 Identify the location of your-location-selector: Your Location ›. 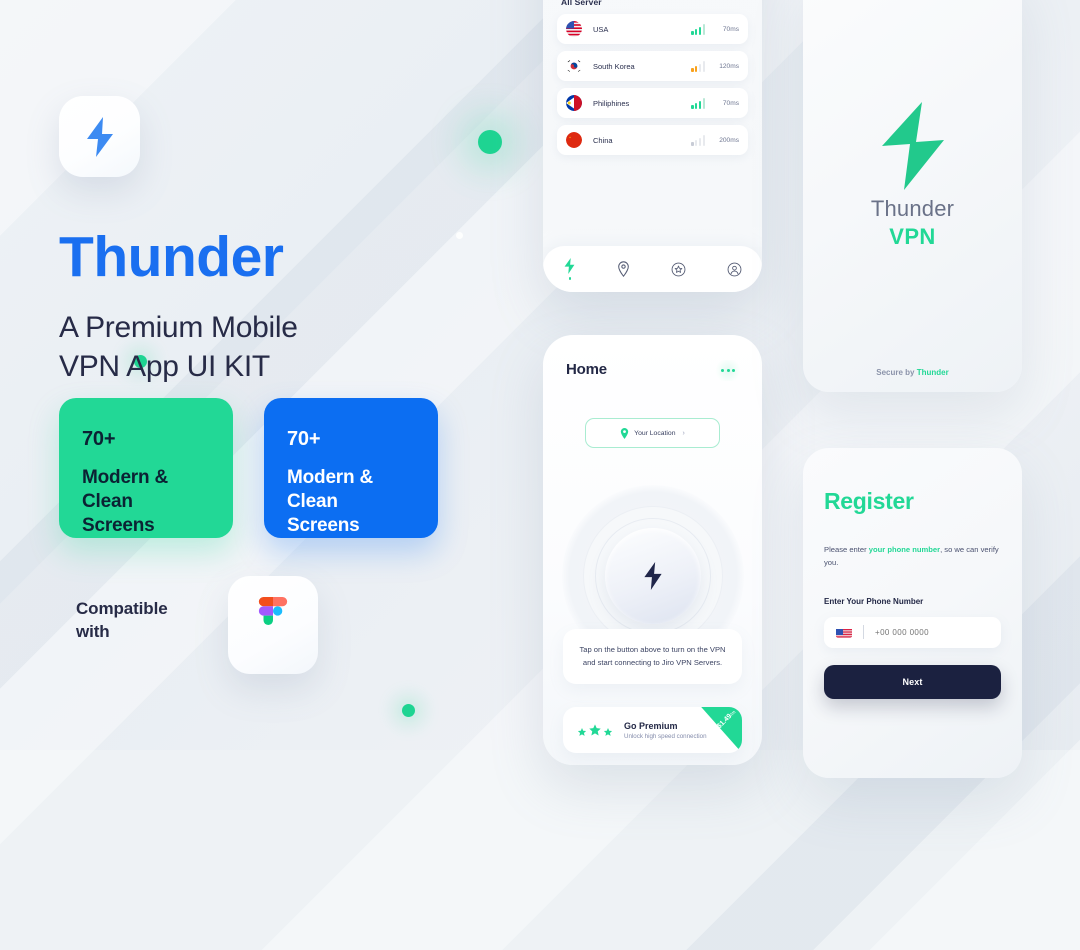
(652, 433).